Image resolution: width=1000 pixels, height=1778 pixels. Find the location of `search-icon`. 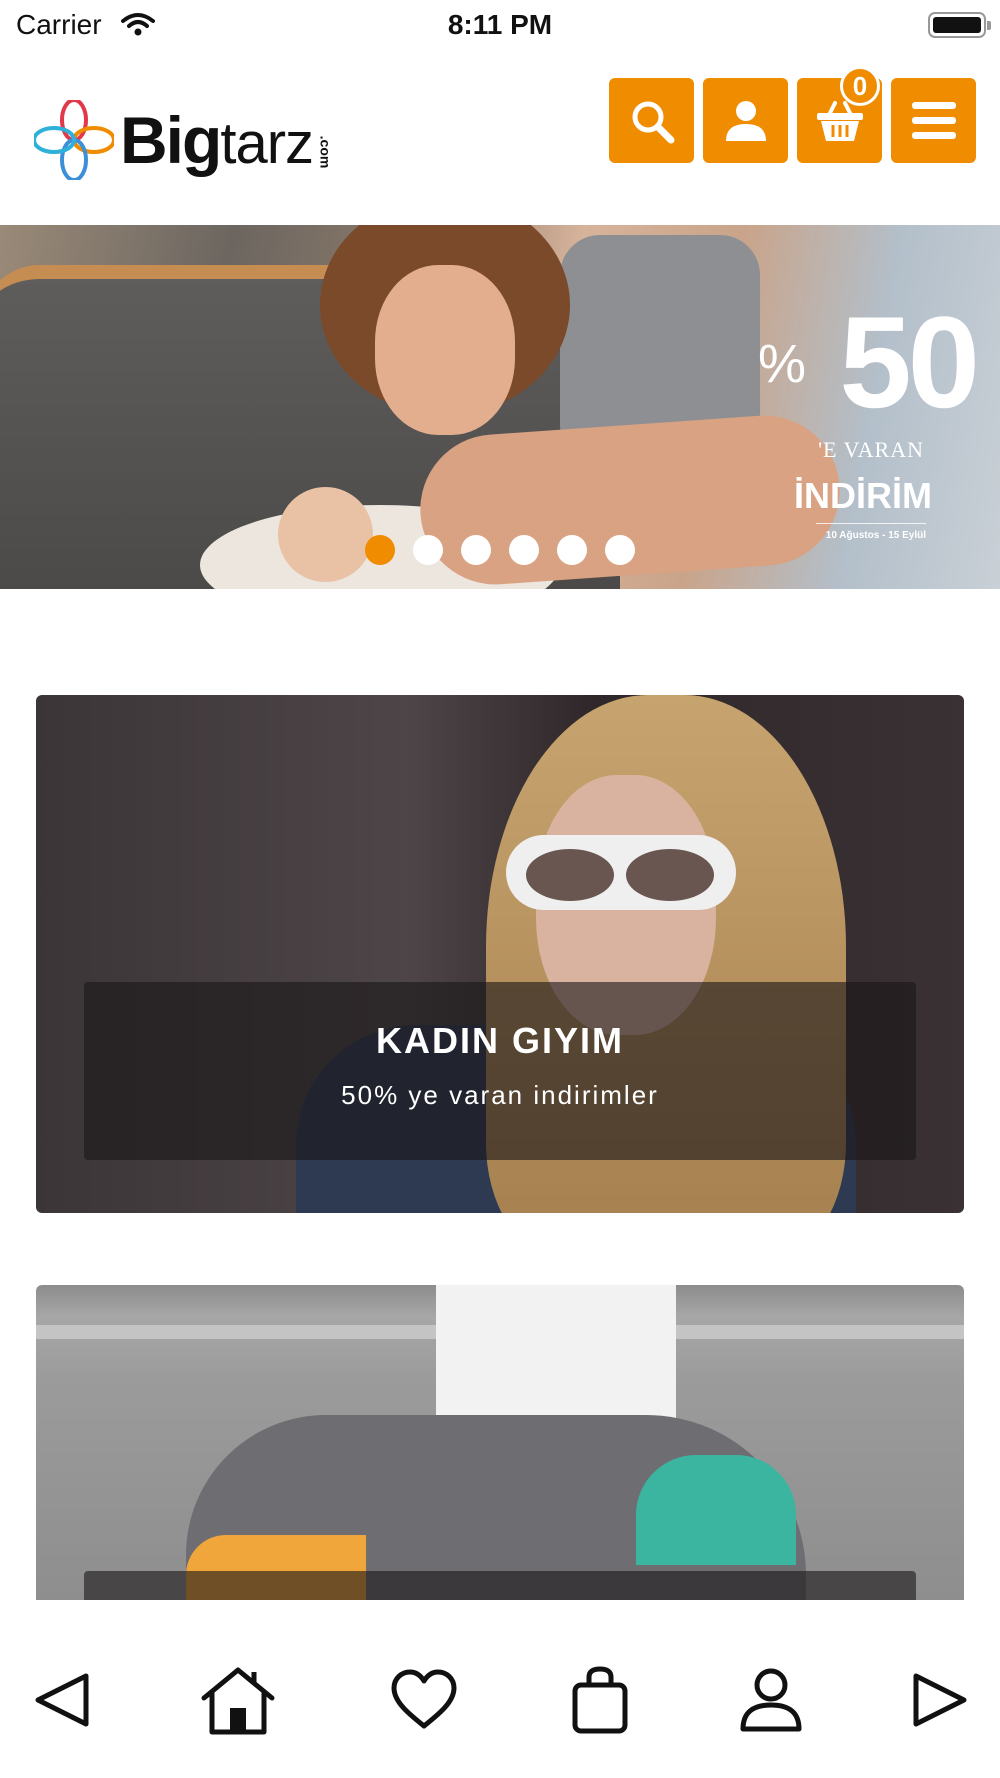

search-icon is located at coordinates (653, 122).